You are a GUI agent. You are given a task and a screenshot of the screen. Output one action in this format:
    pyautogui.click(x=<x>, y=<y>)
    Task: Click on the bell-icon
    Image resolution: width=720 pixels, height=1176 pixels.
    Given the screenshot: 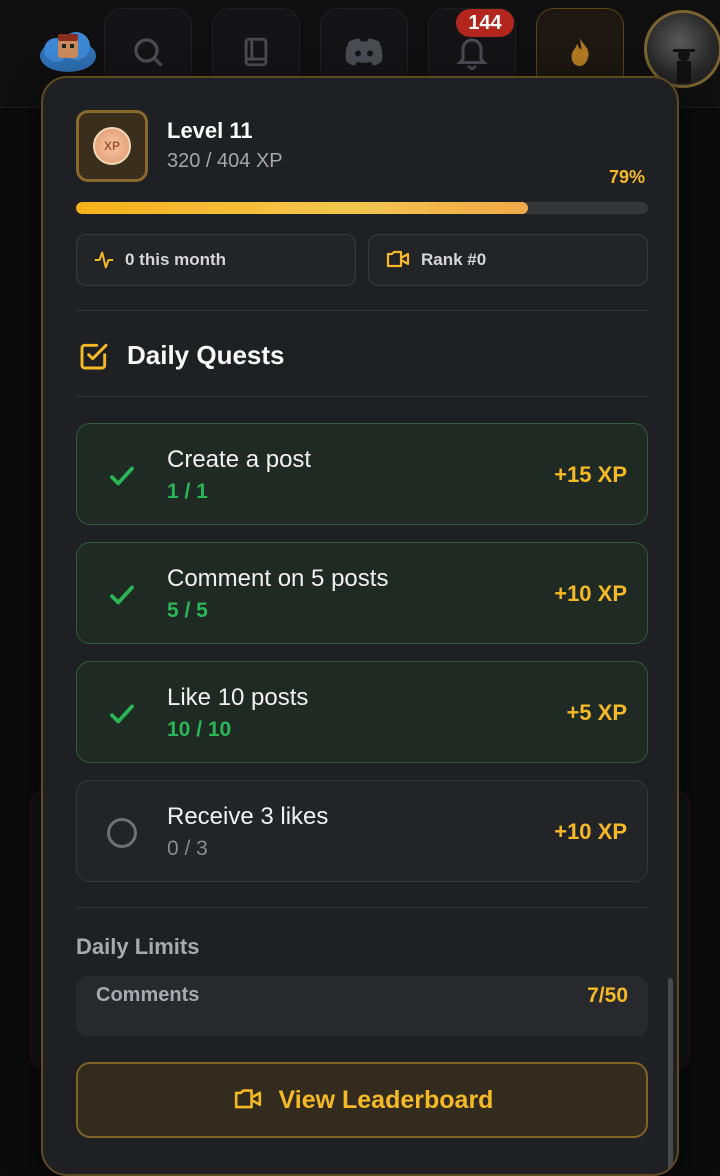 What is the action you would take?
    pyautogui.click(x=472, y=54)
    